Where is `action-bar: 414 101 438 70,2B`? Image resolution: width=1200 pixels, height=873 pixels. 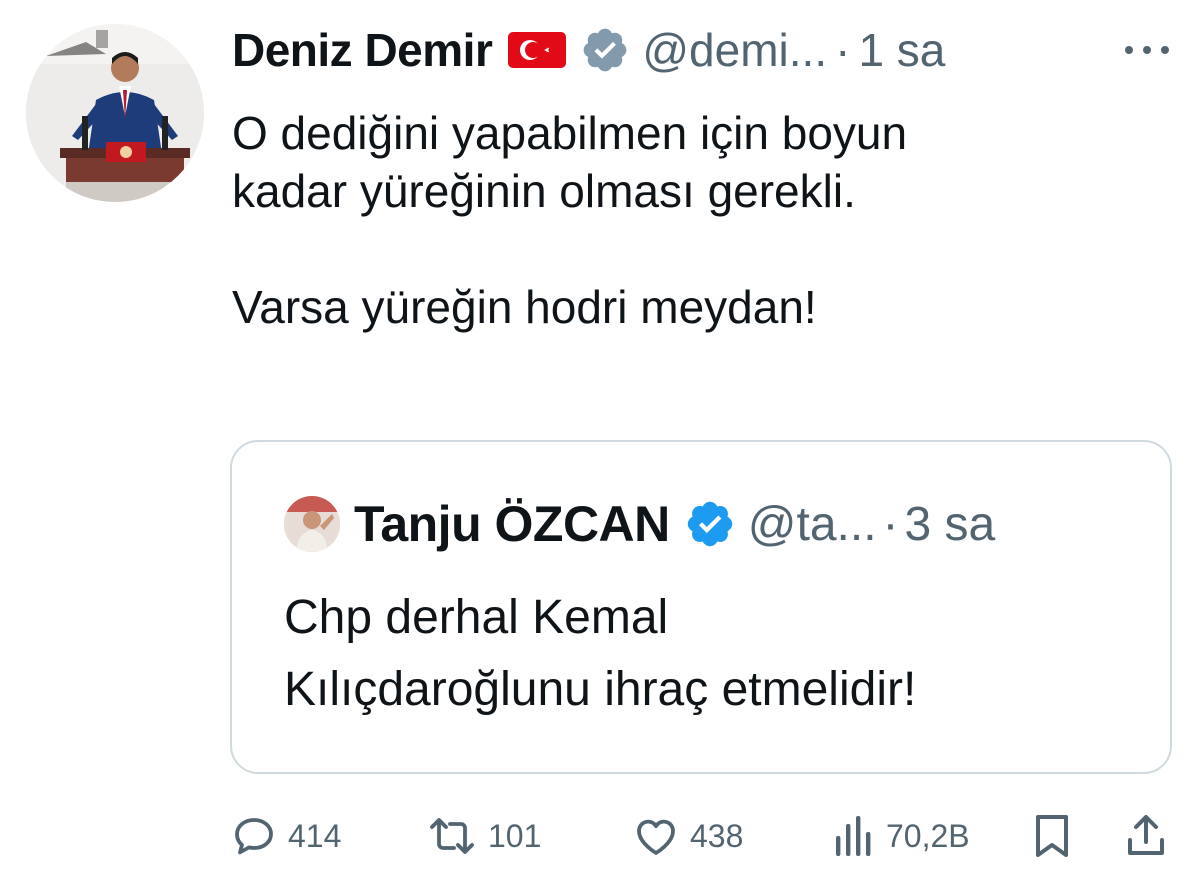
action-bar: 414 101 438 70,2B is located at coordinates (700, 836).